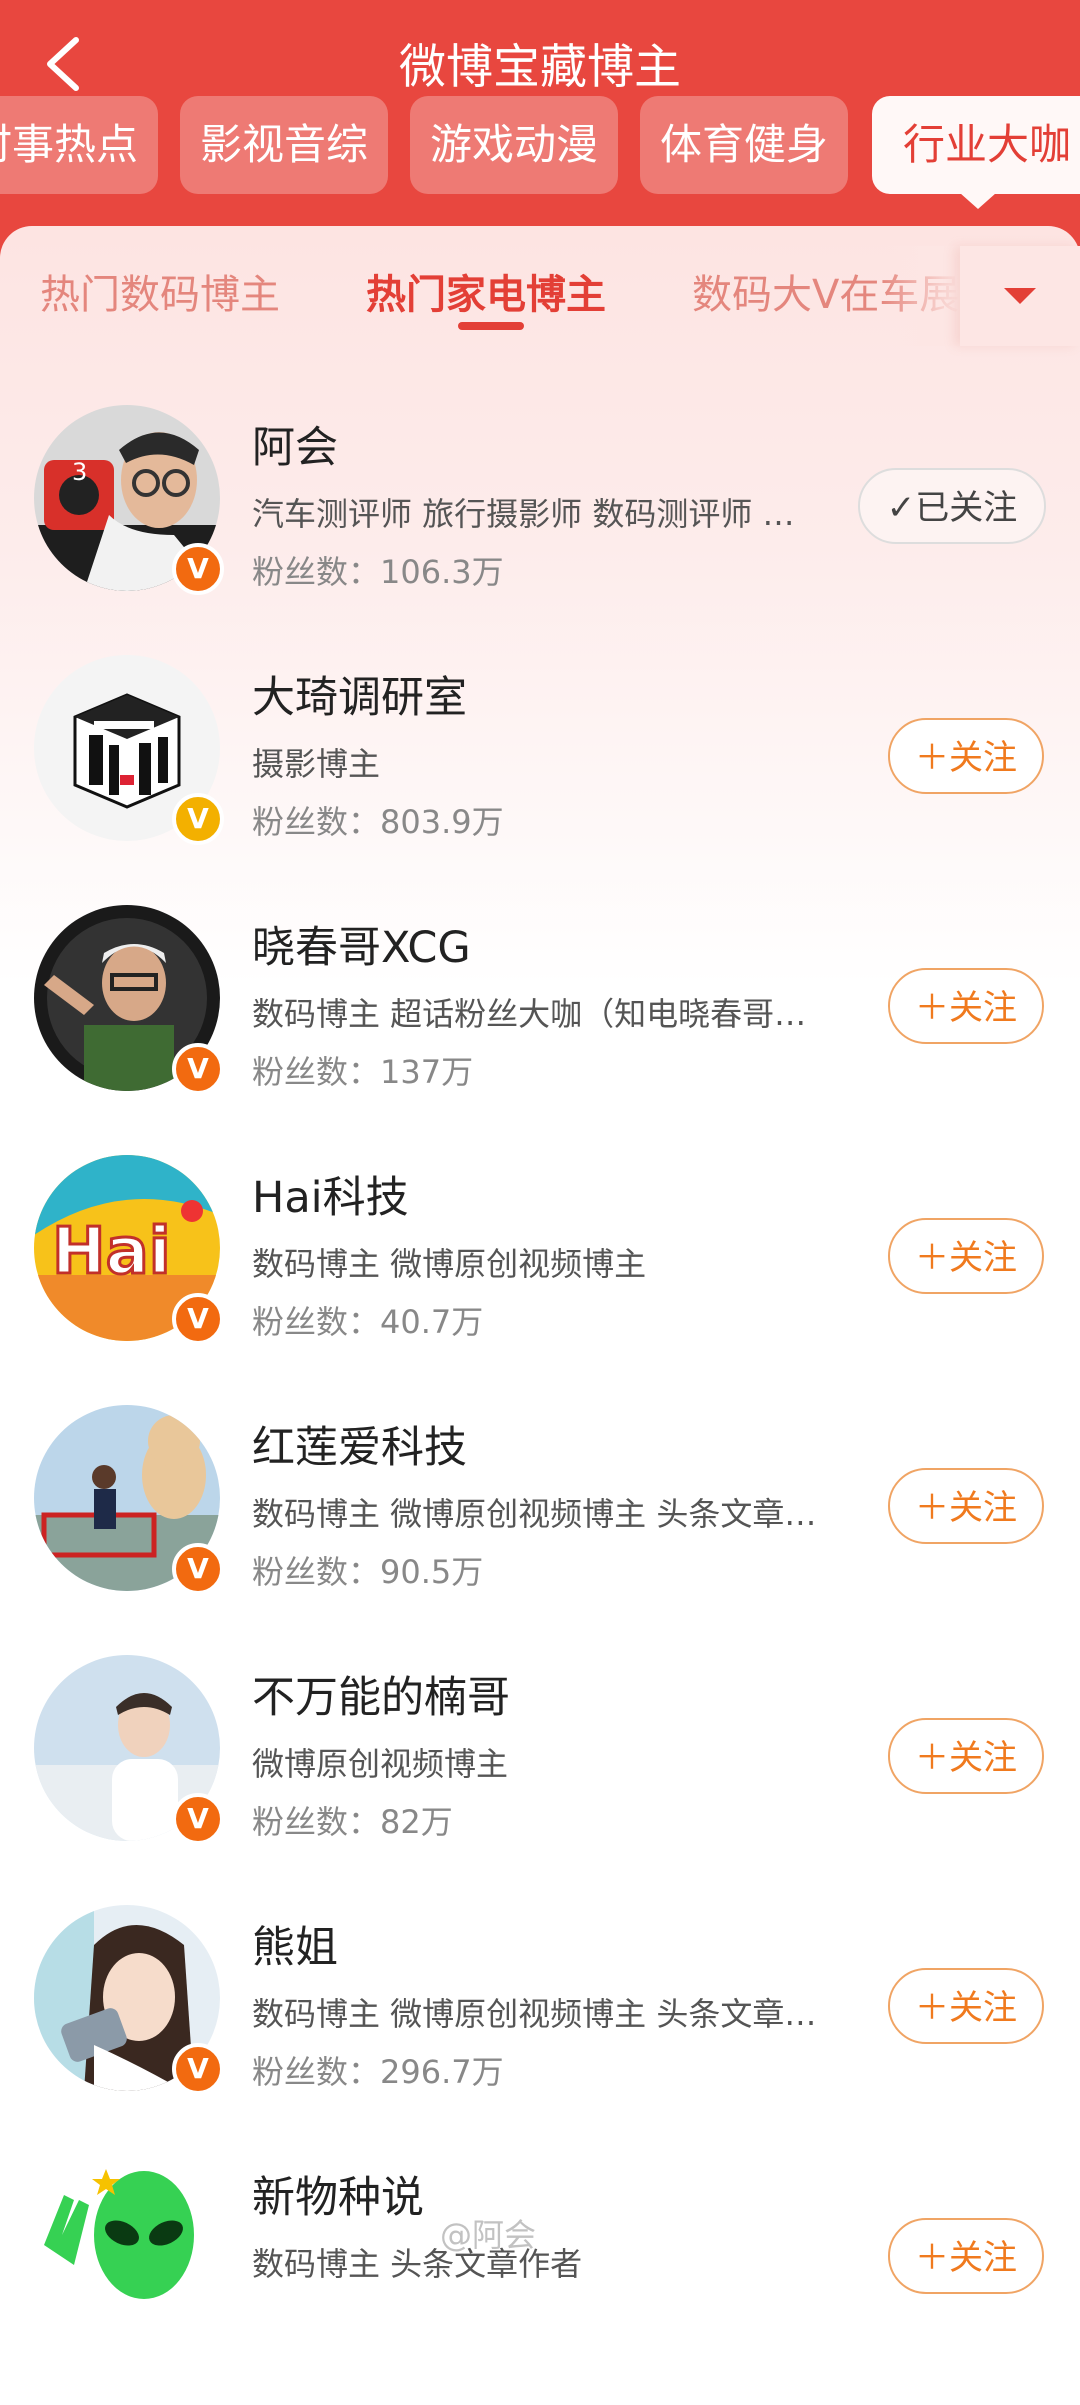 The image size is (1080, 2405). I want to click on list-item: Hai V Hai科技 数码博主 微博原创视频博主 粉丝数：40.7万 ＋关注, so click(540, 1280).